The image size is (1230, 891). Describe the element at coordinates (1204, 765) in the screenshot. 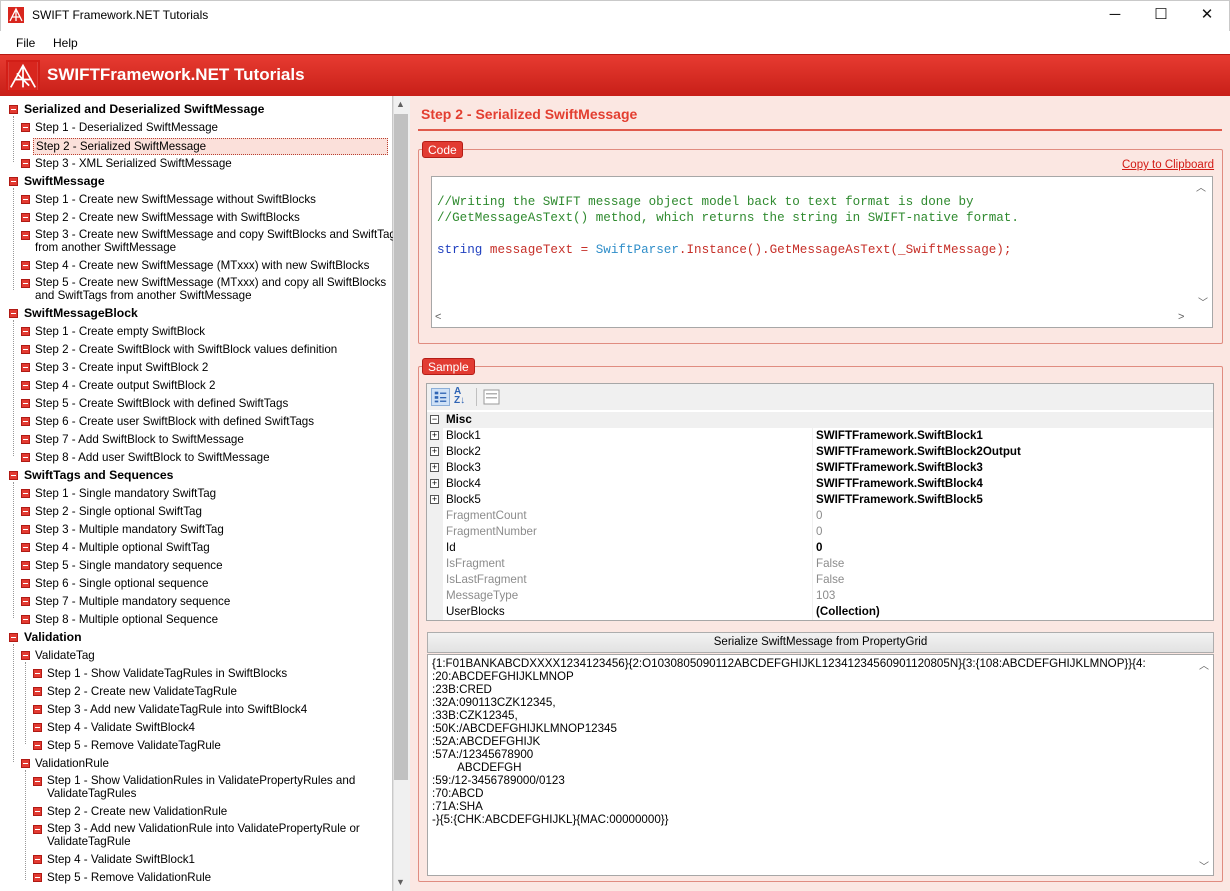

I see `output-scrollbar` at that location.